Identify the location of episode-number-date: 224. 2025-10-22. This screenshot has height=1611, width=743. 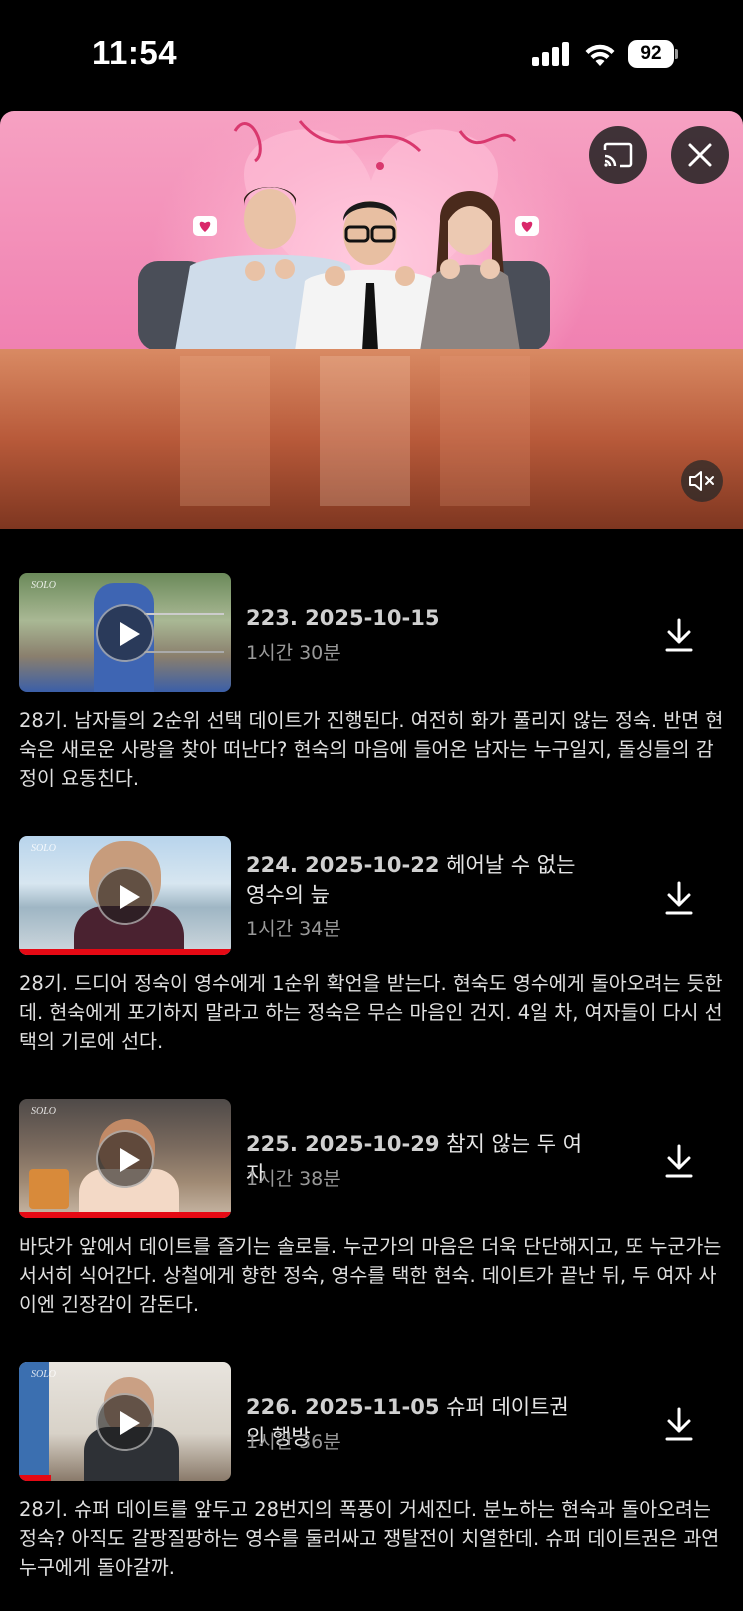
(343, 865).